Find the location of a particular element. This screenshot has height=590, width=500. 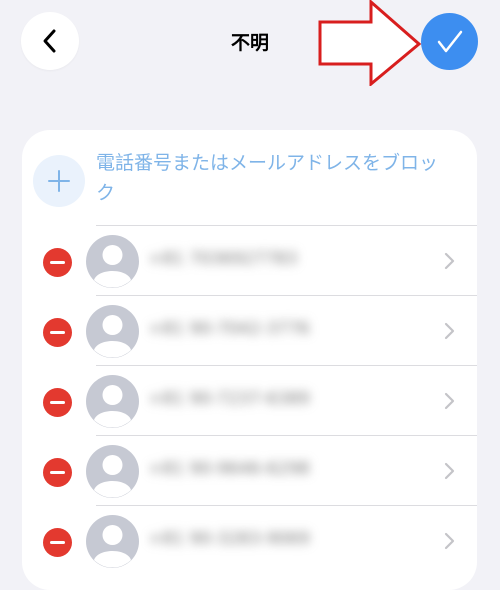

blocked-contact-row: +81 90-7042-3776 is located at coordinates (249, 331).